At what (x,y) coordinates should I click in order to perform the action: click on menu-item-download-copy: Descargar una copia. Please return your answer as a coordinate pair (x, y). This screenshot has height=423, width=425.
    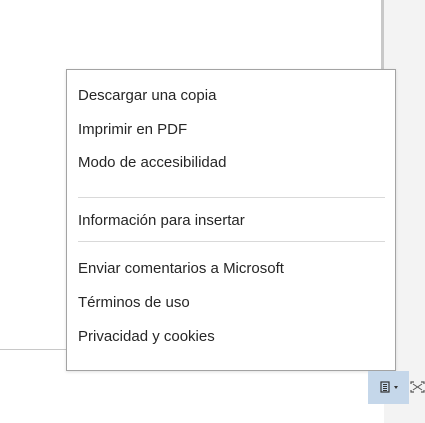
    Looking at the image, I should click on (231, 96).